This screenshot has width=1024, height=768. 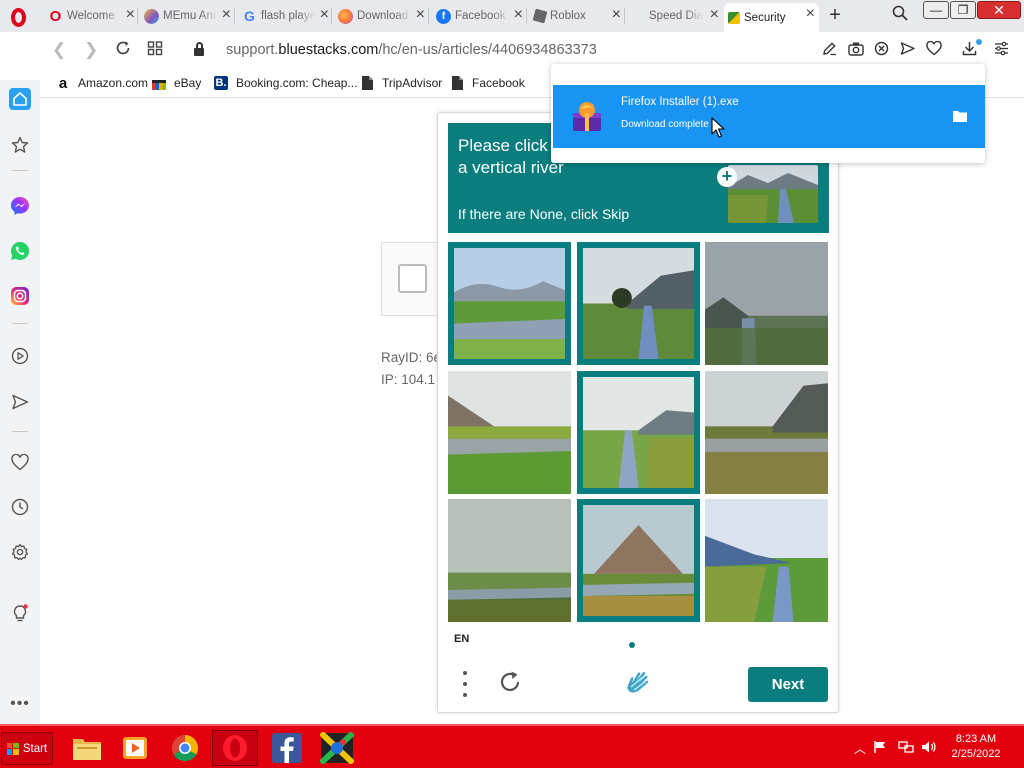 I want to click on system-clock: 8:23 AM 2/25/2022, so click(x=976, y=747).